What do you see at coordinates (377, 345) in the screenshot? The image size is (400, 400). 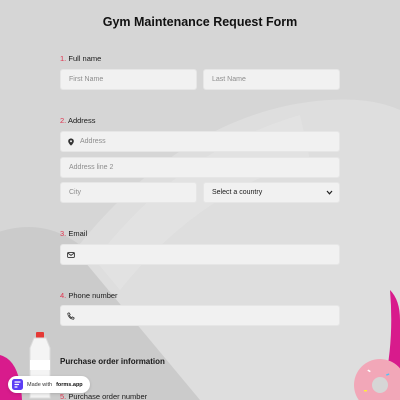 I see `donut-decoration` at bounding box center [377, 345].